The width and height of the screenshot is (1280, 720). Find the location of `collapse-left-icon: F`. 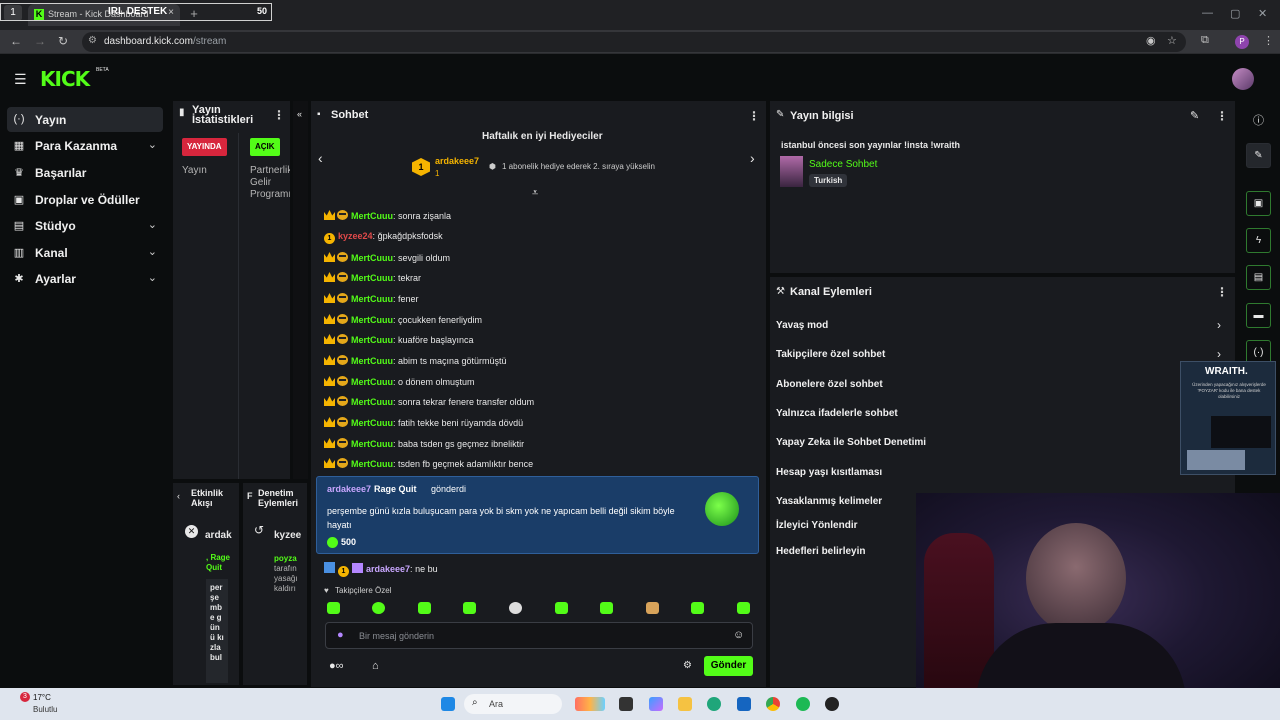

collapse-left-icon: F is located at coordinates (250, 496).